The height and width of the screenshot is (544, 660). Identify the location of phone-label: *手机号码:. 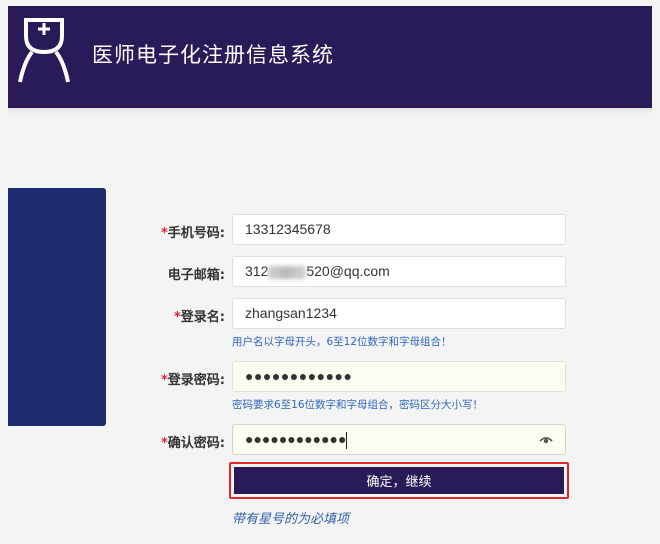
(192, 233).